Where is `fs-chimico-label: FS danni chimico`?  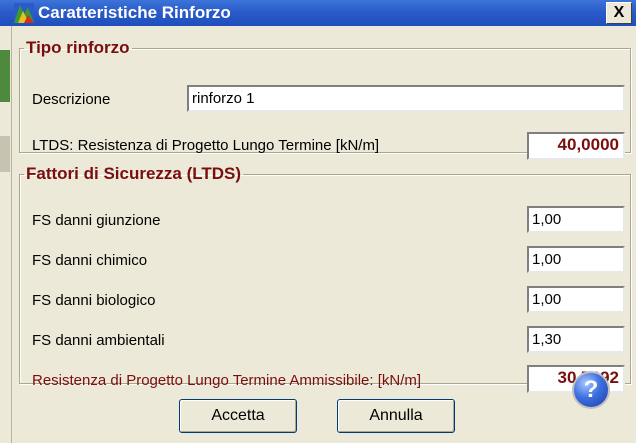 fs-chimico-label: FS danni chimico is located at coordinates (90, 260).